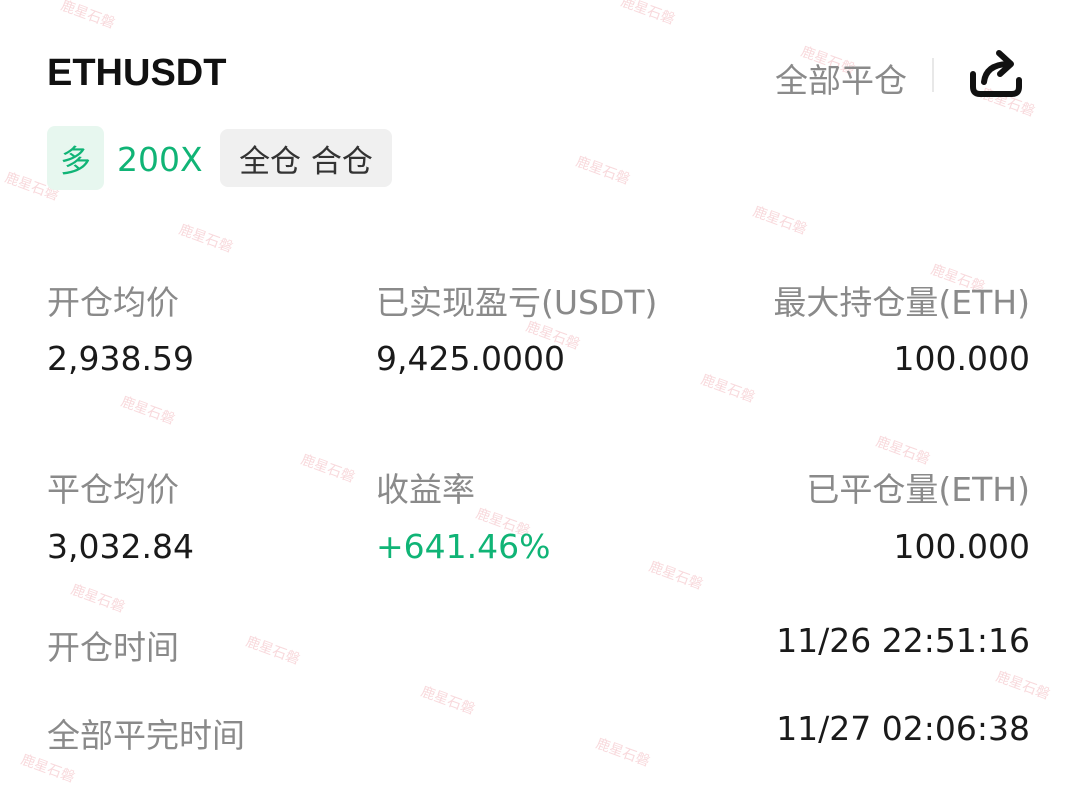  What do you see at coordinates (918, 489) in the screenshot?
I see `closed-qty-label: 已平仓量(ETH)` at bounding box center [918, 489].